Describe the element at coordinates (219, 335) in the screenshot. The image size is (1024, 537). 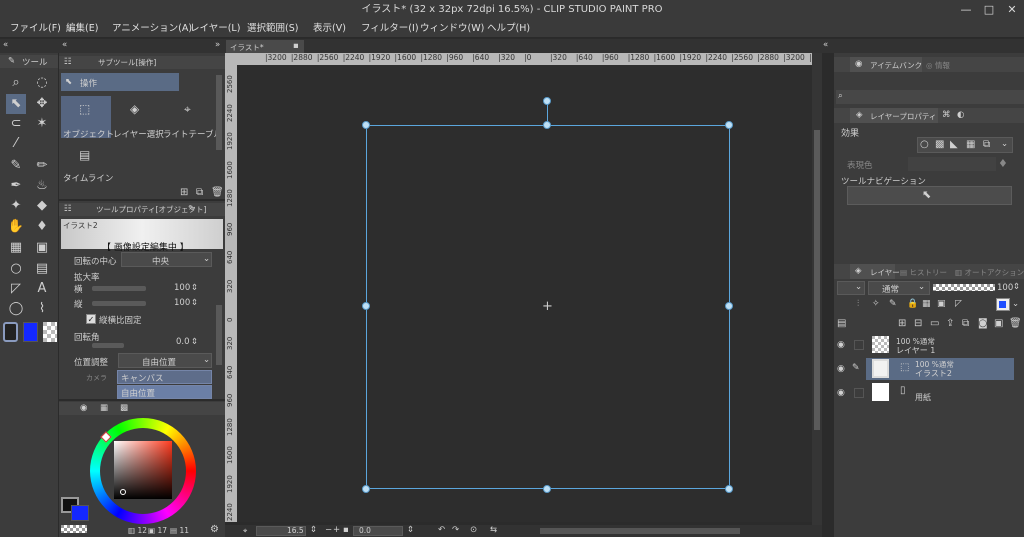
I see `tool-property-scrollbar` at that location.